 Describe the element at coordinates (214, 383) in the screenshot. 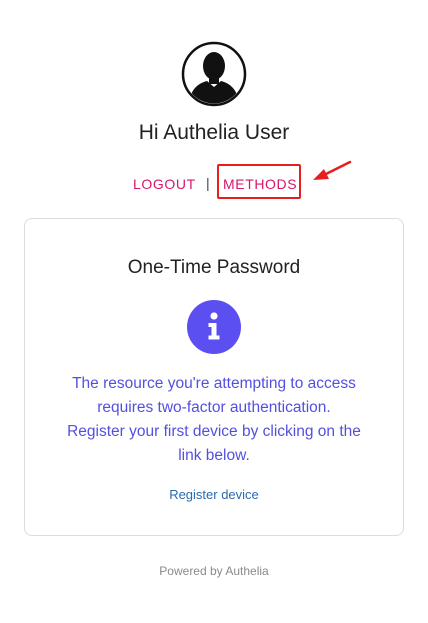

I see `message-line: The resource you're attempting to access` at that location.